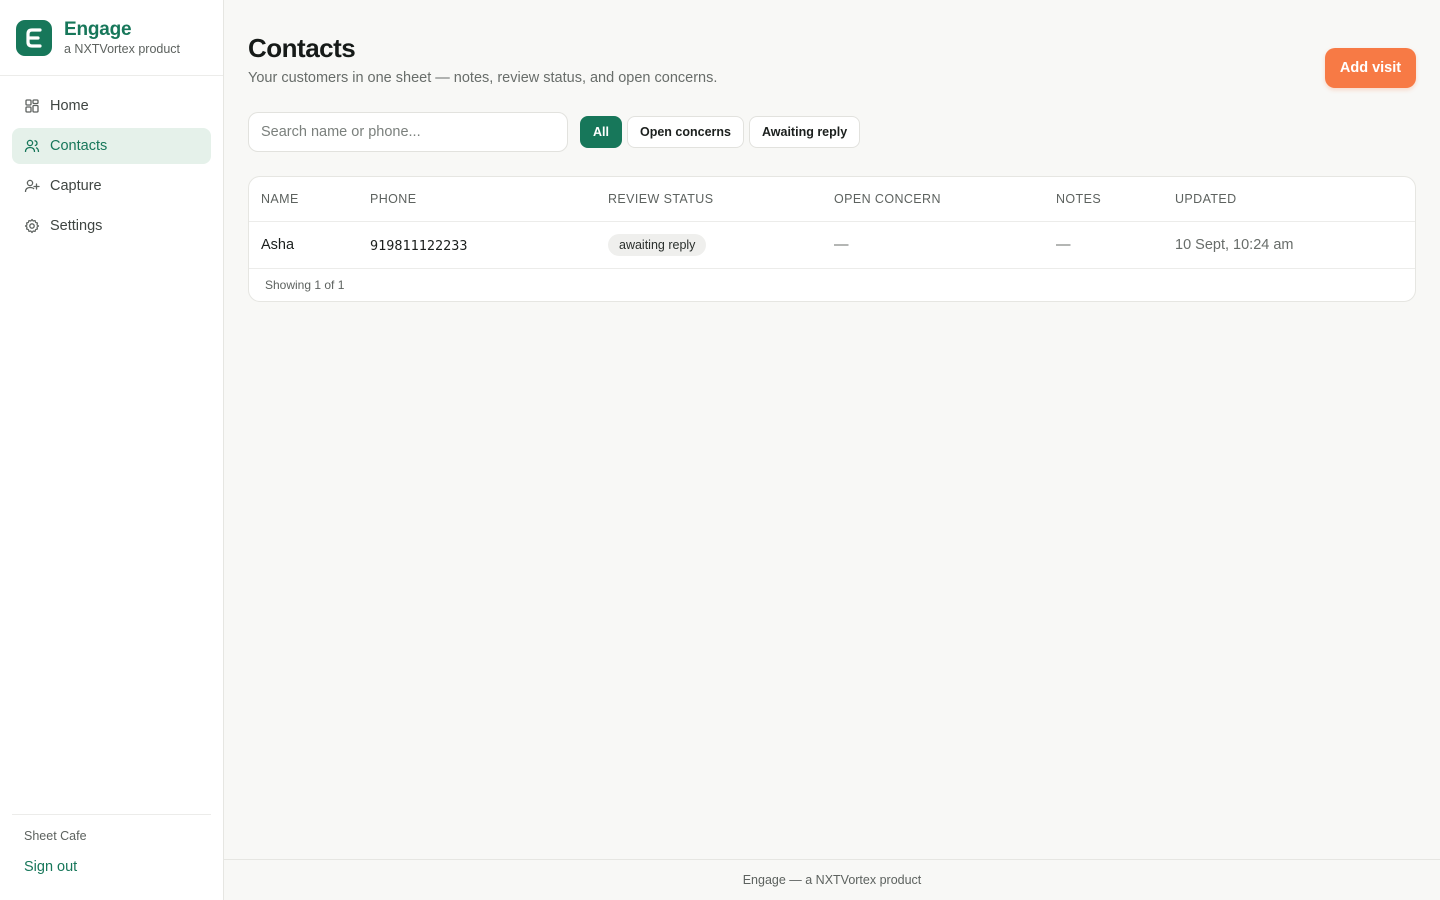 The width and height of the screenshot is (1440, 900). What do you see at coordinates (111, 844) in the screenshot?
I see `sidebar-footer: Sheet Cafe Sign out` at bounding box center [111, 844].